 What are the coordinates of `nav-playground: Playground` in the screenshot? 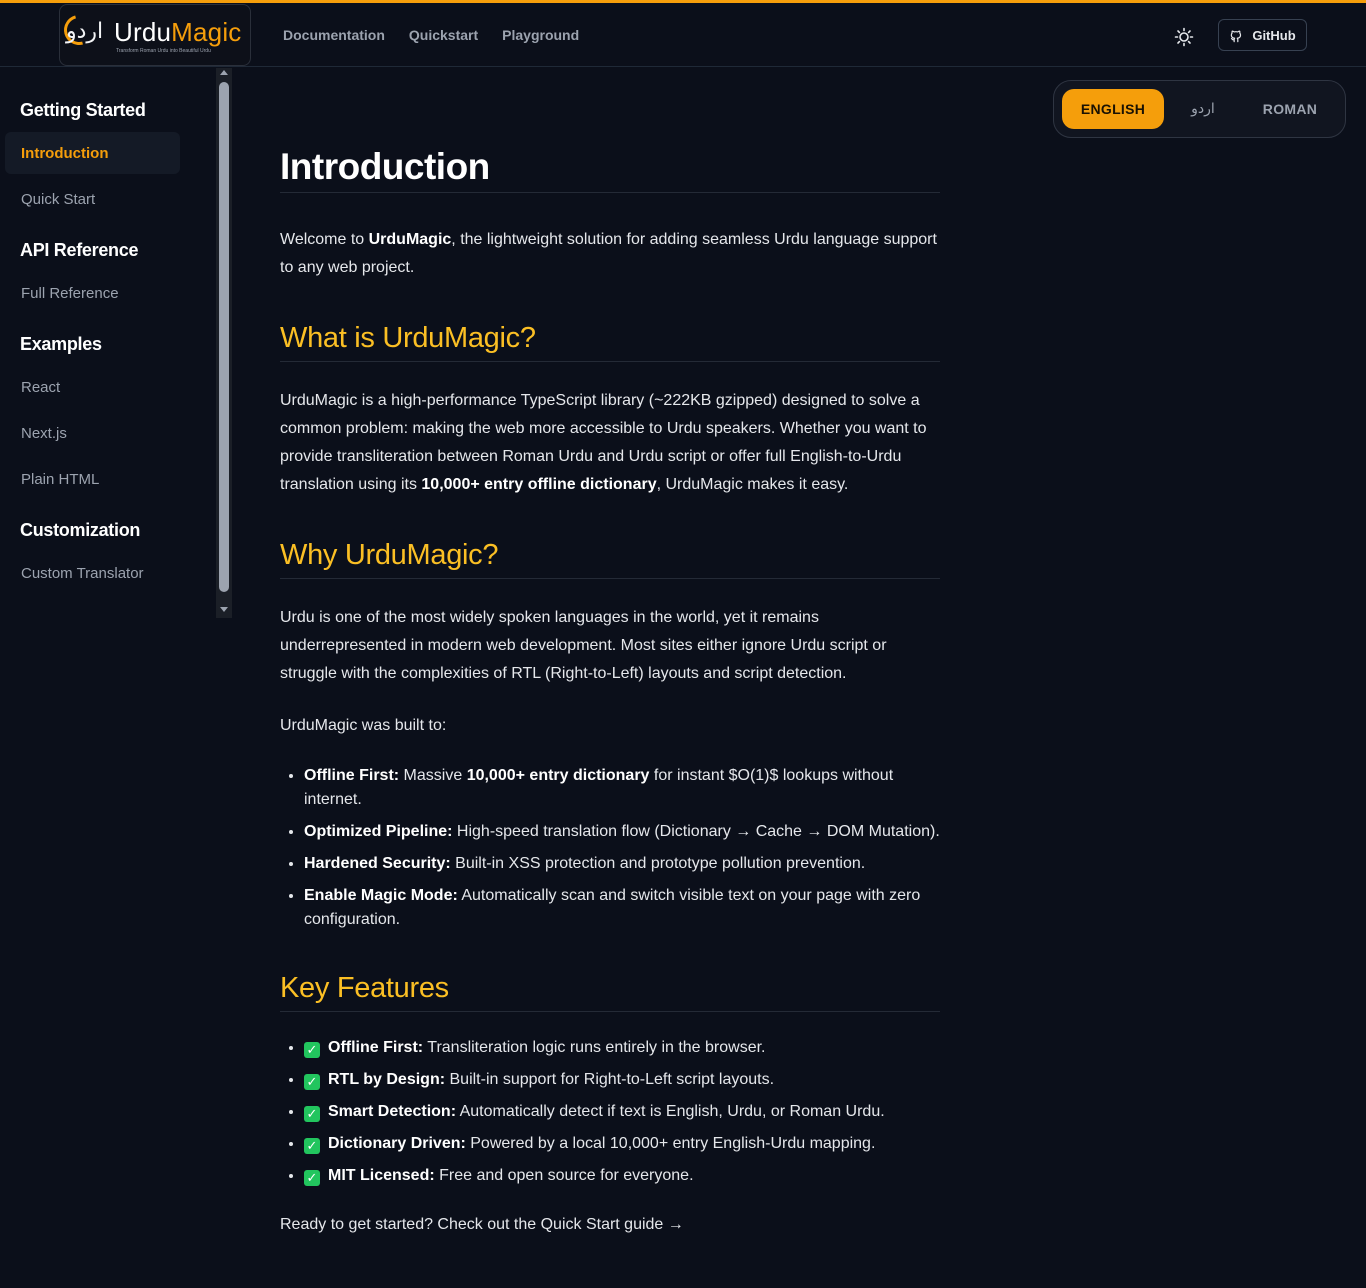 It's located at (540, 35).